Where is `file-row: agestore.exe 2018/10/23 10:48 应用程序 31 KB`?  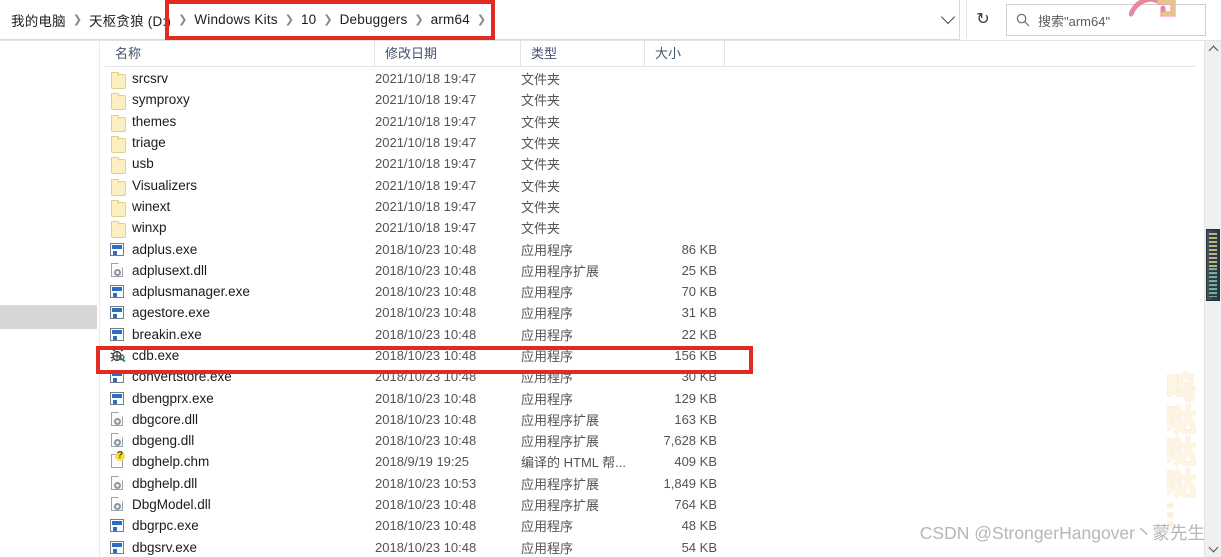 file-row: agestore.exe 2018/10/23 10:48 应用程序 31 KB is located at coordinates (650, 312).